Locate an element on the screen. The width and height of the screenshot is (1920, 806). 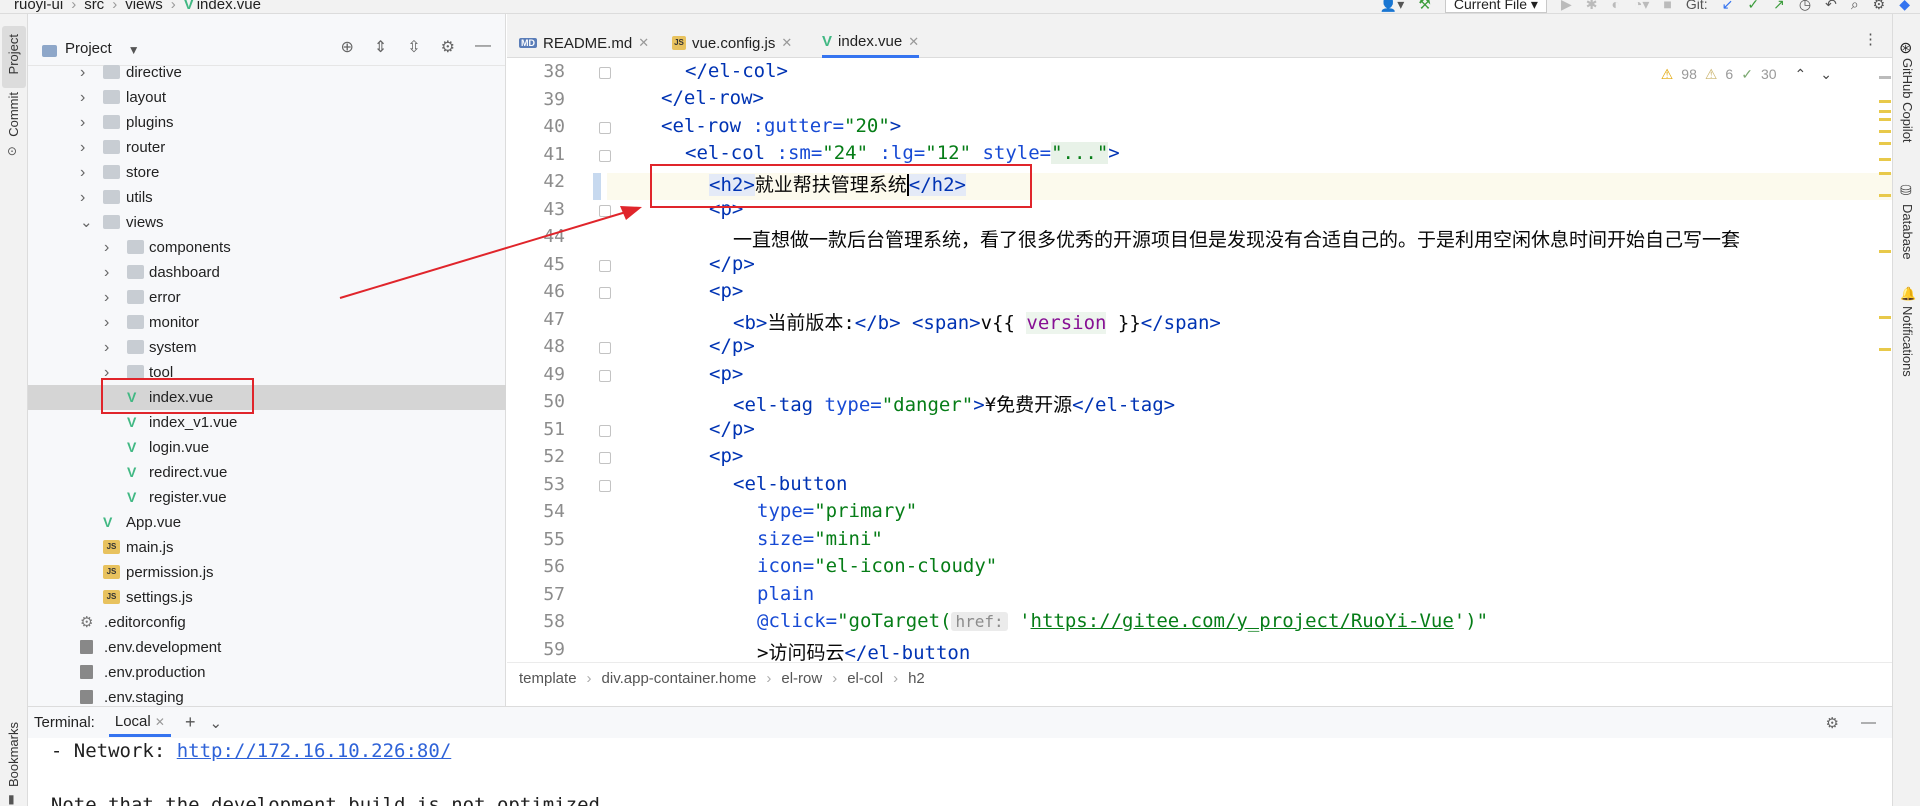
copilot-icon: ⊛ is located at coordinates (1905, 48).